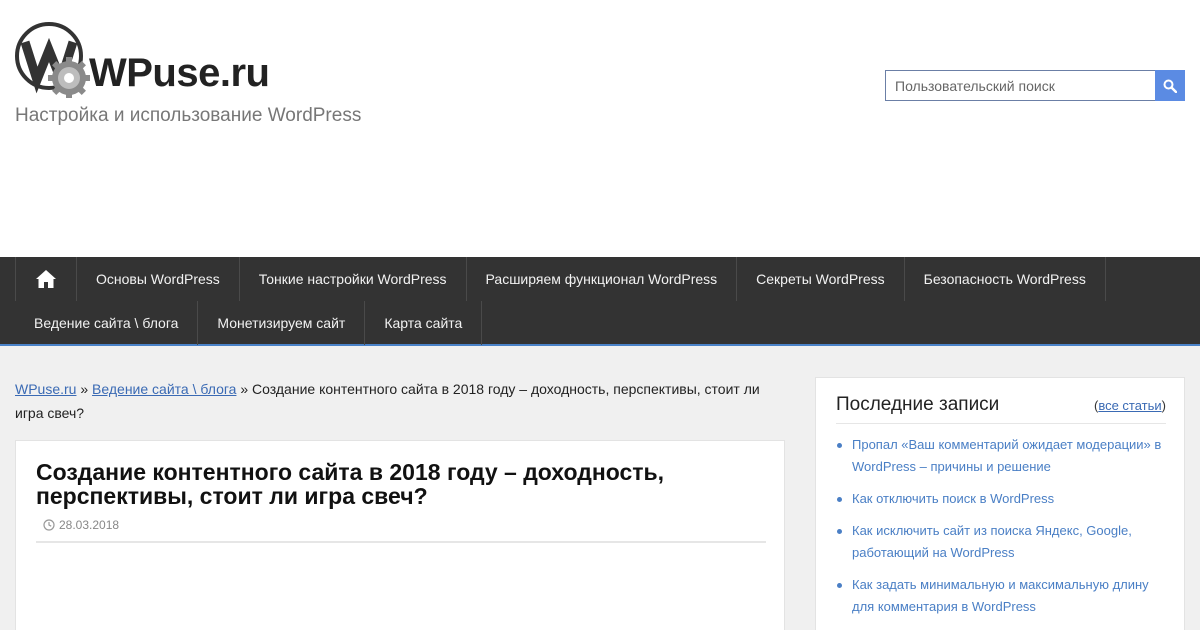 The width and height of the screenshot is (1200, 630). I want to click on nav-home, so click(46, 279).